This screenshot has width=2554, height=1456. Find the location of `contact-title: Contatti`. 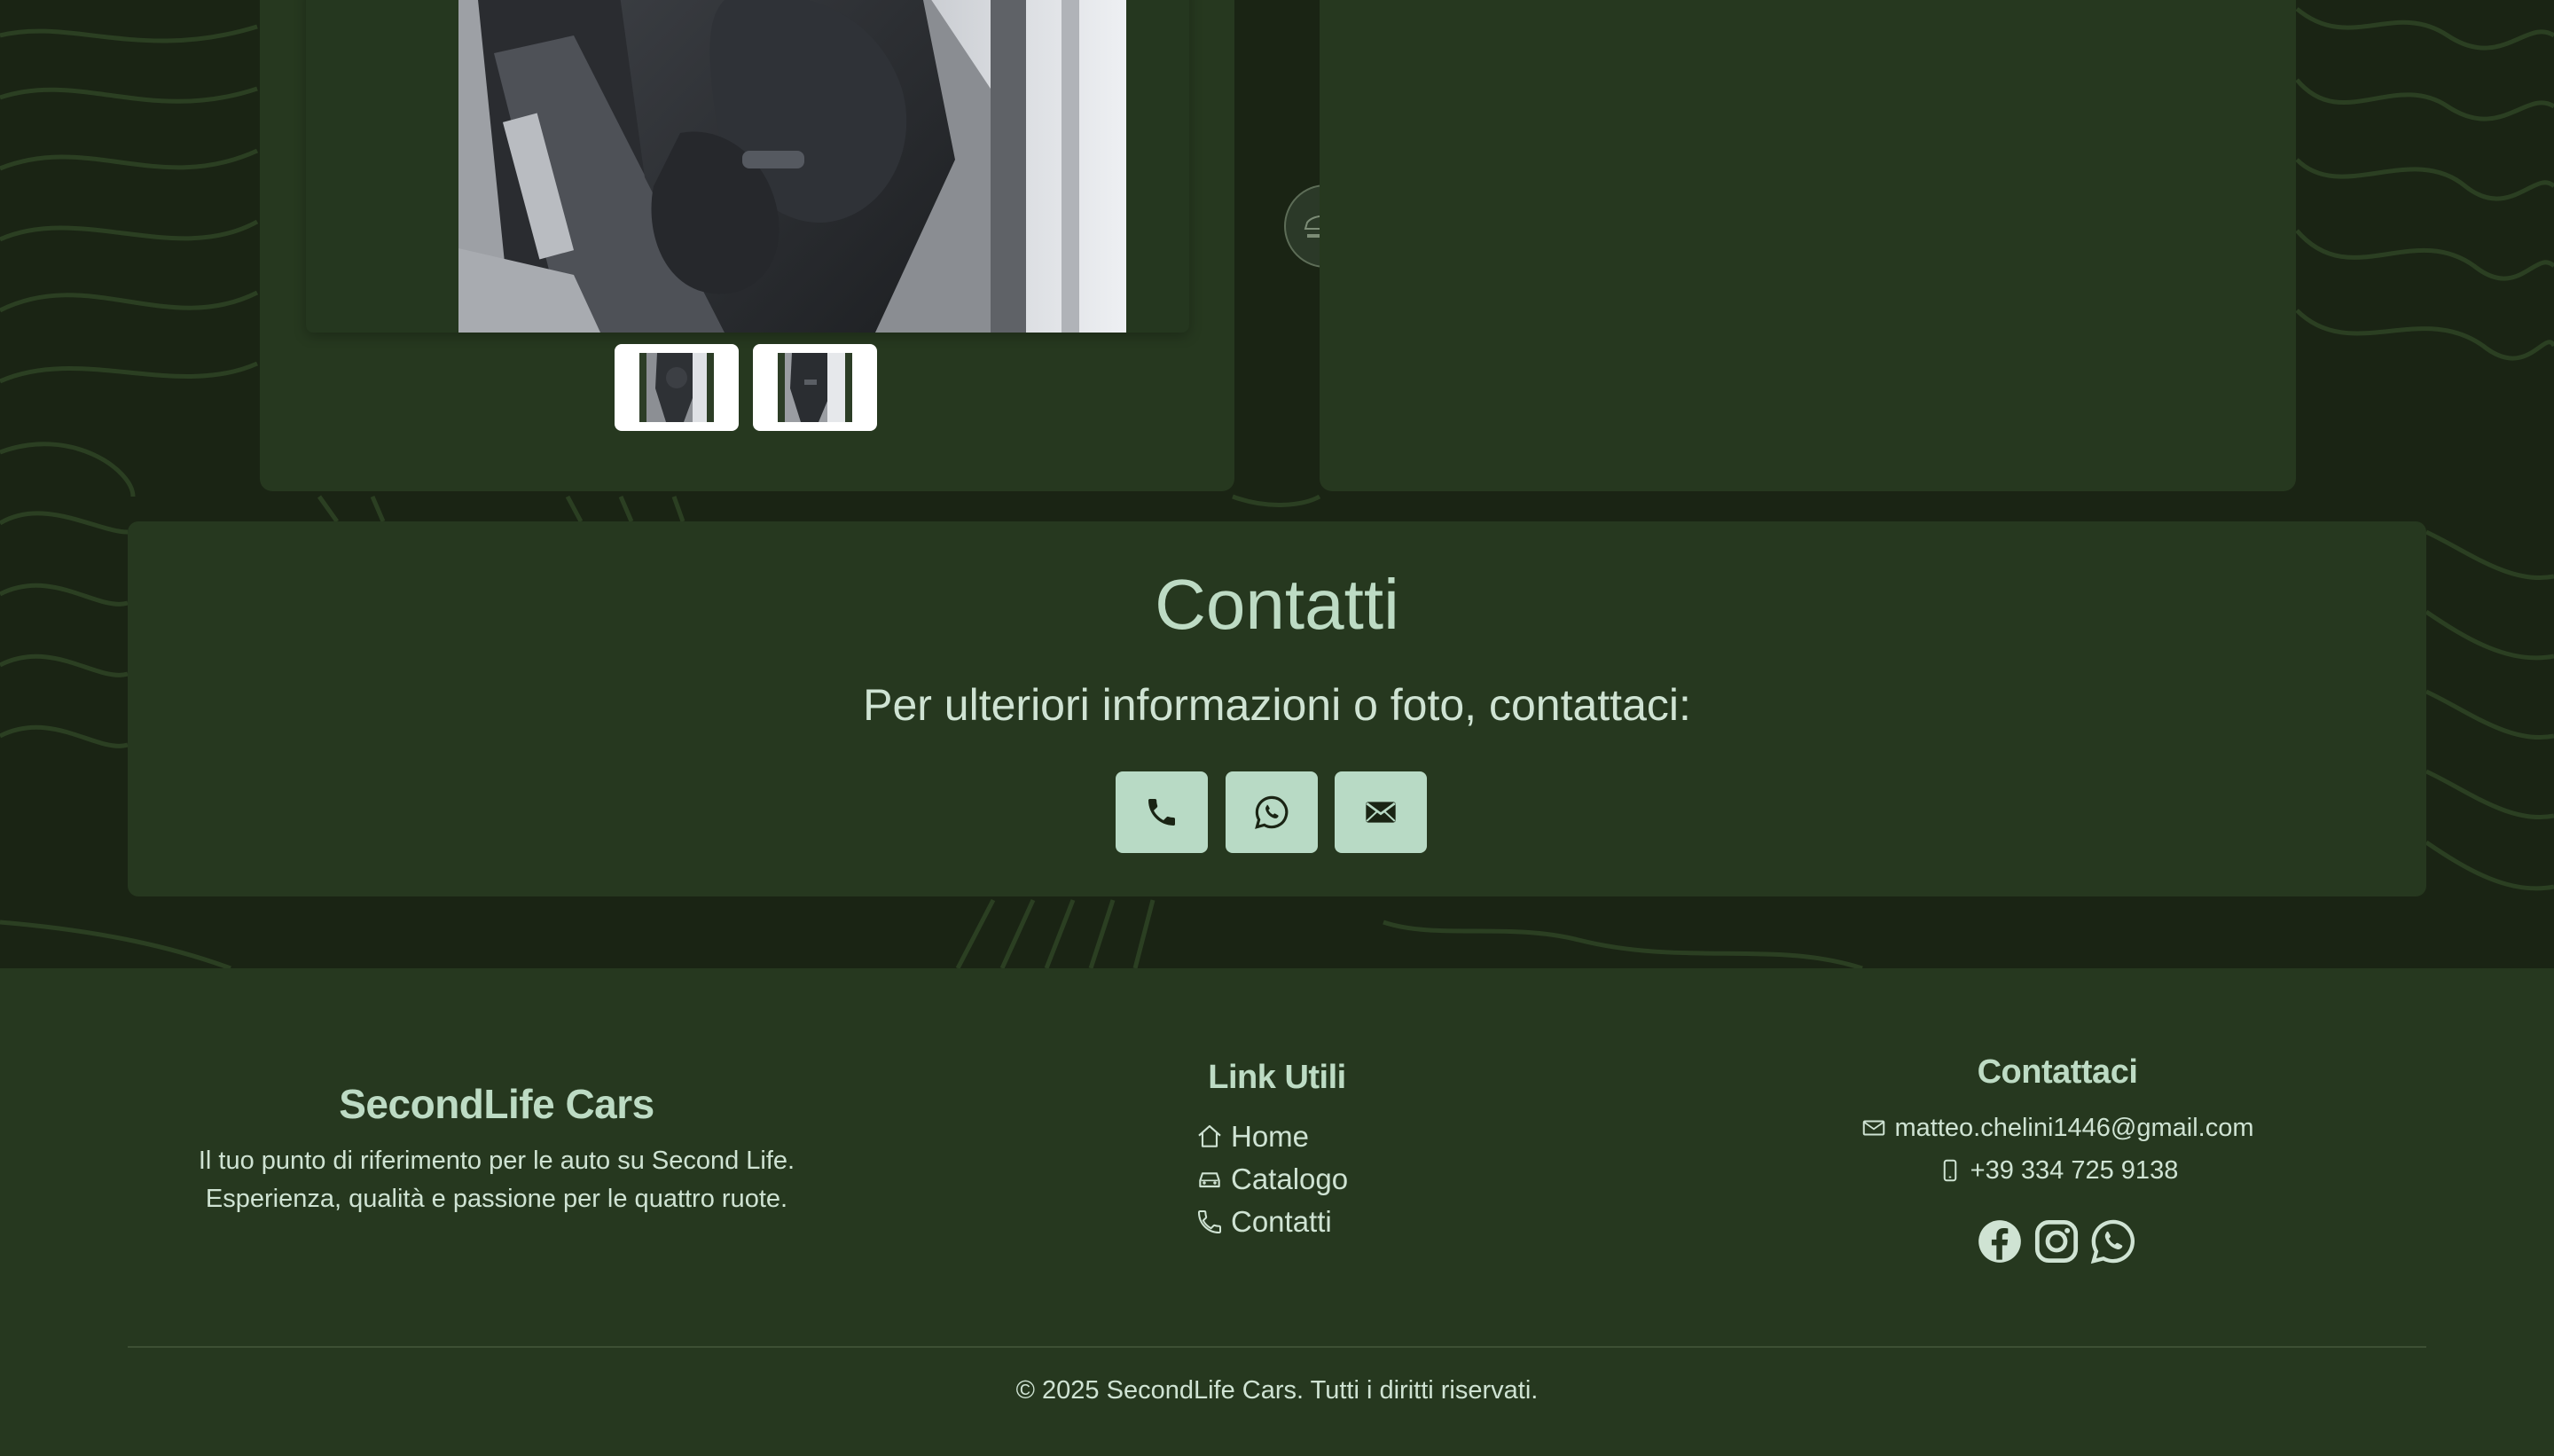

contact-title: Contatti is located at coordinates (1277, 604).